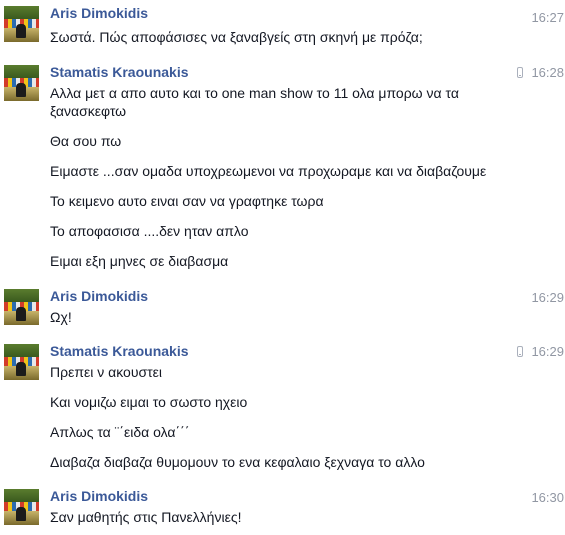 Image resolution: width=565 pixels, height=535 pixels. I want to click on timestamp: 16:27, so click(547, 17).